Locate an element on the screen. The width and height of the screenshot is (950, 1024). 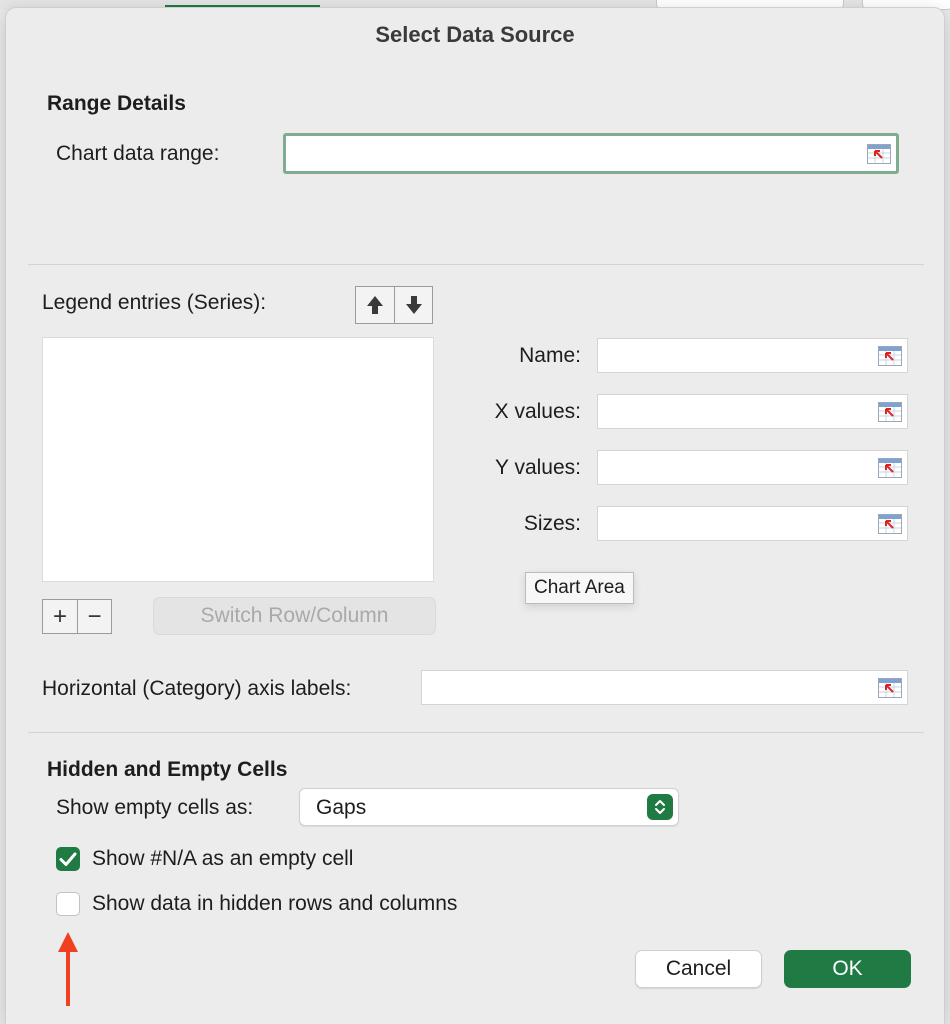
dialog-title: Select Data Source is located at coordinates (475, 34).